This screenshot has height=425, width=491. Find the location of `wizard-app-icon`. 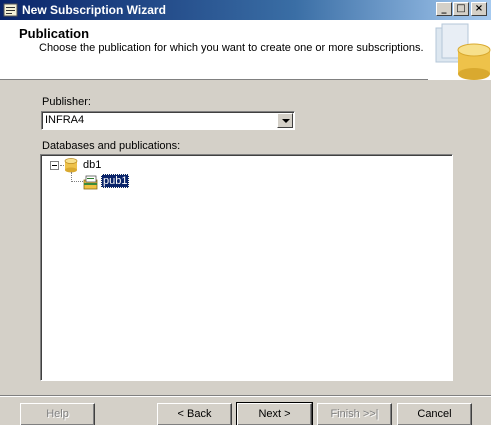

wizard-app-icon is located at coordinates (10, 10).